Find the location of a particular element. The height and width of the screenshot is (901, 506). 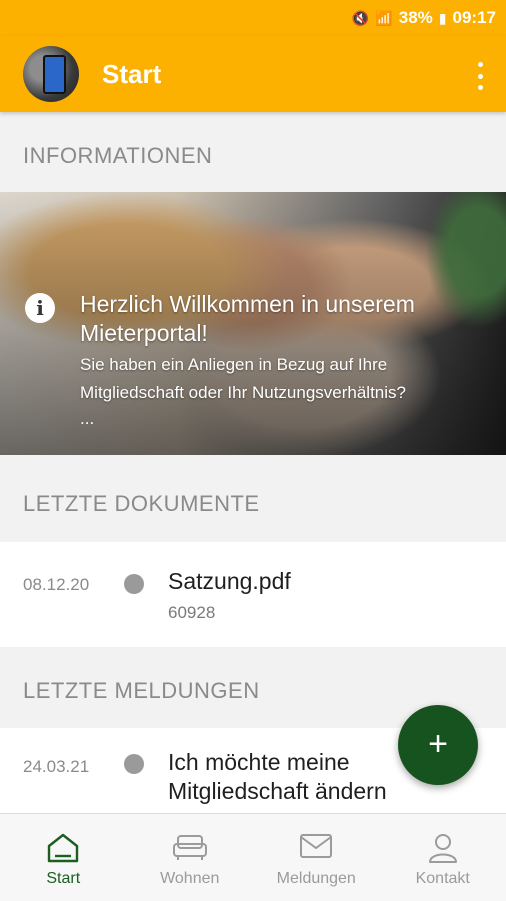

nav-item-meldungen: Meldungen is located at coordinates (316, 857).